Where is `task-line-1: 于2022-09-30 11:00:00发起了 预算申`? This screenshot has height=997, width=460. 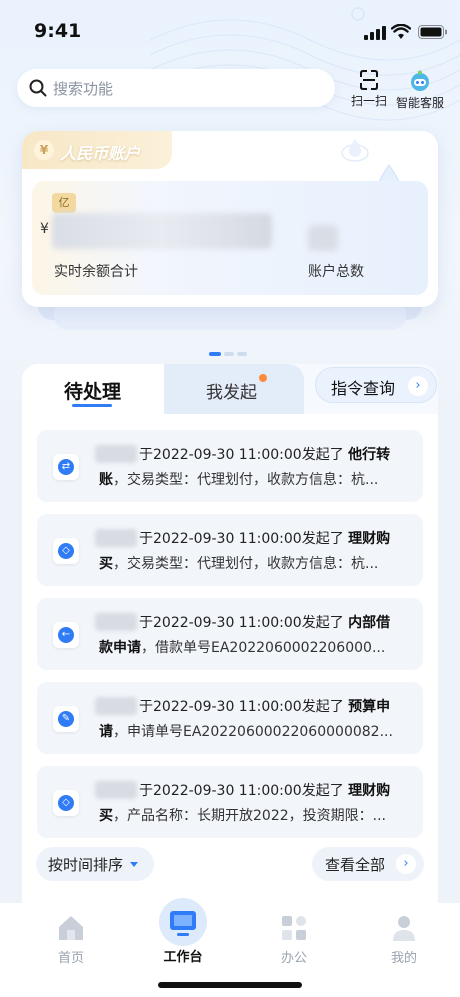
task-line-1: 于2022-09-30 11:00:00发起了 预算申 is located at coordinates (265, 707).